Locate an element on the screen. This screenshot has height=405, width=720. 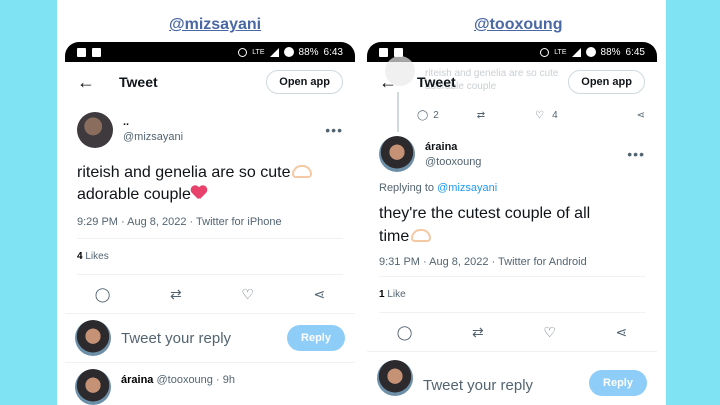
tweet-text-line1: riteish and genelia are so cute is located at coordinates (184, 172).